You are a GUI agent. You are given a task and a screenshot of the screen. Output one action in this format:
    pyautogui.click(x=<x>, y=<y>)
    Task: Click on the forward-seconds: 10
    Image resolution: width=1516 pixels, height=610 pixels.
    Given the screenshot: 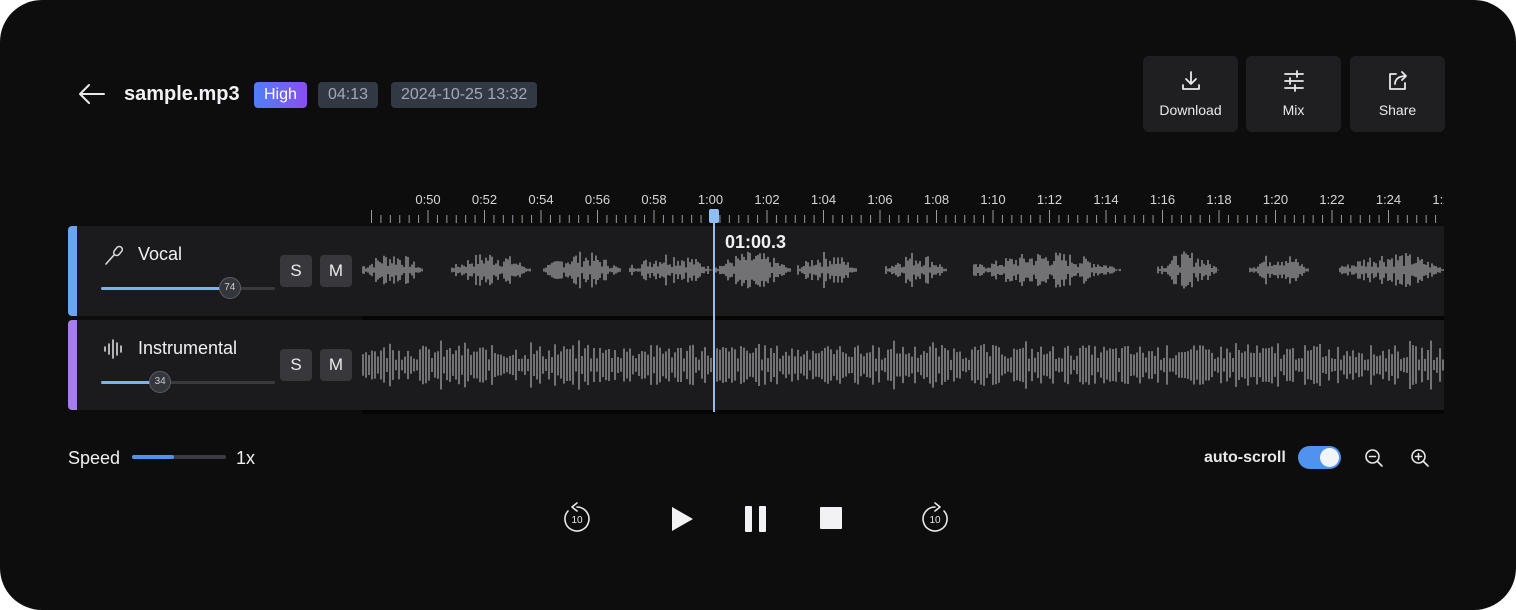 What is the action you would take?
    pyautogui.click(x=935, y=520)
    